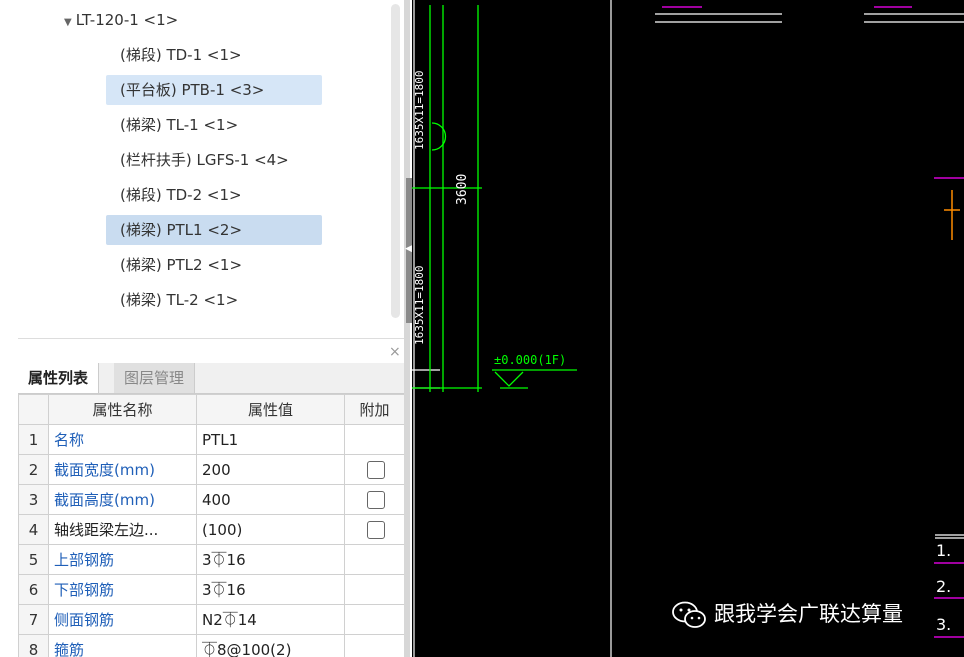 This screenshot has width=964, height=657. I want to click on tree-item: (梯段) TD-1 <1>, so click(181, 55).